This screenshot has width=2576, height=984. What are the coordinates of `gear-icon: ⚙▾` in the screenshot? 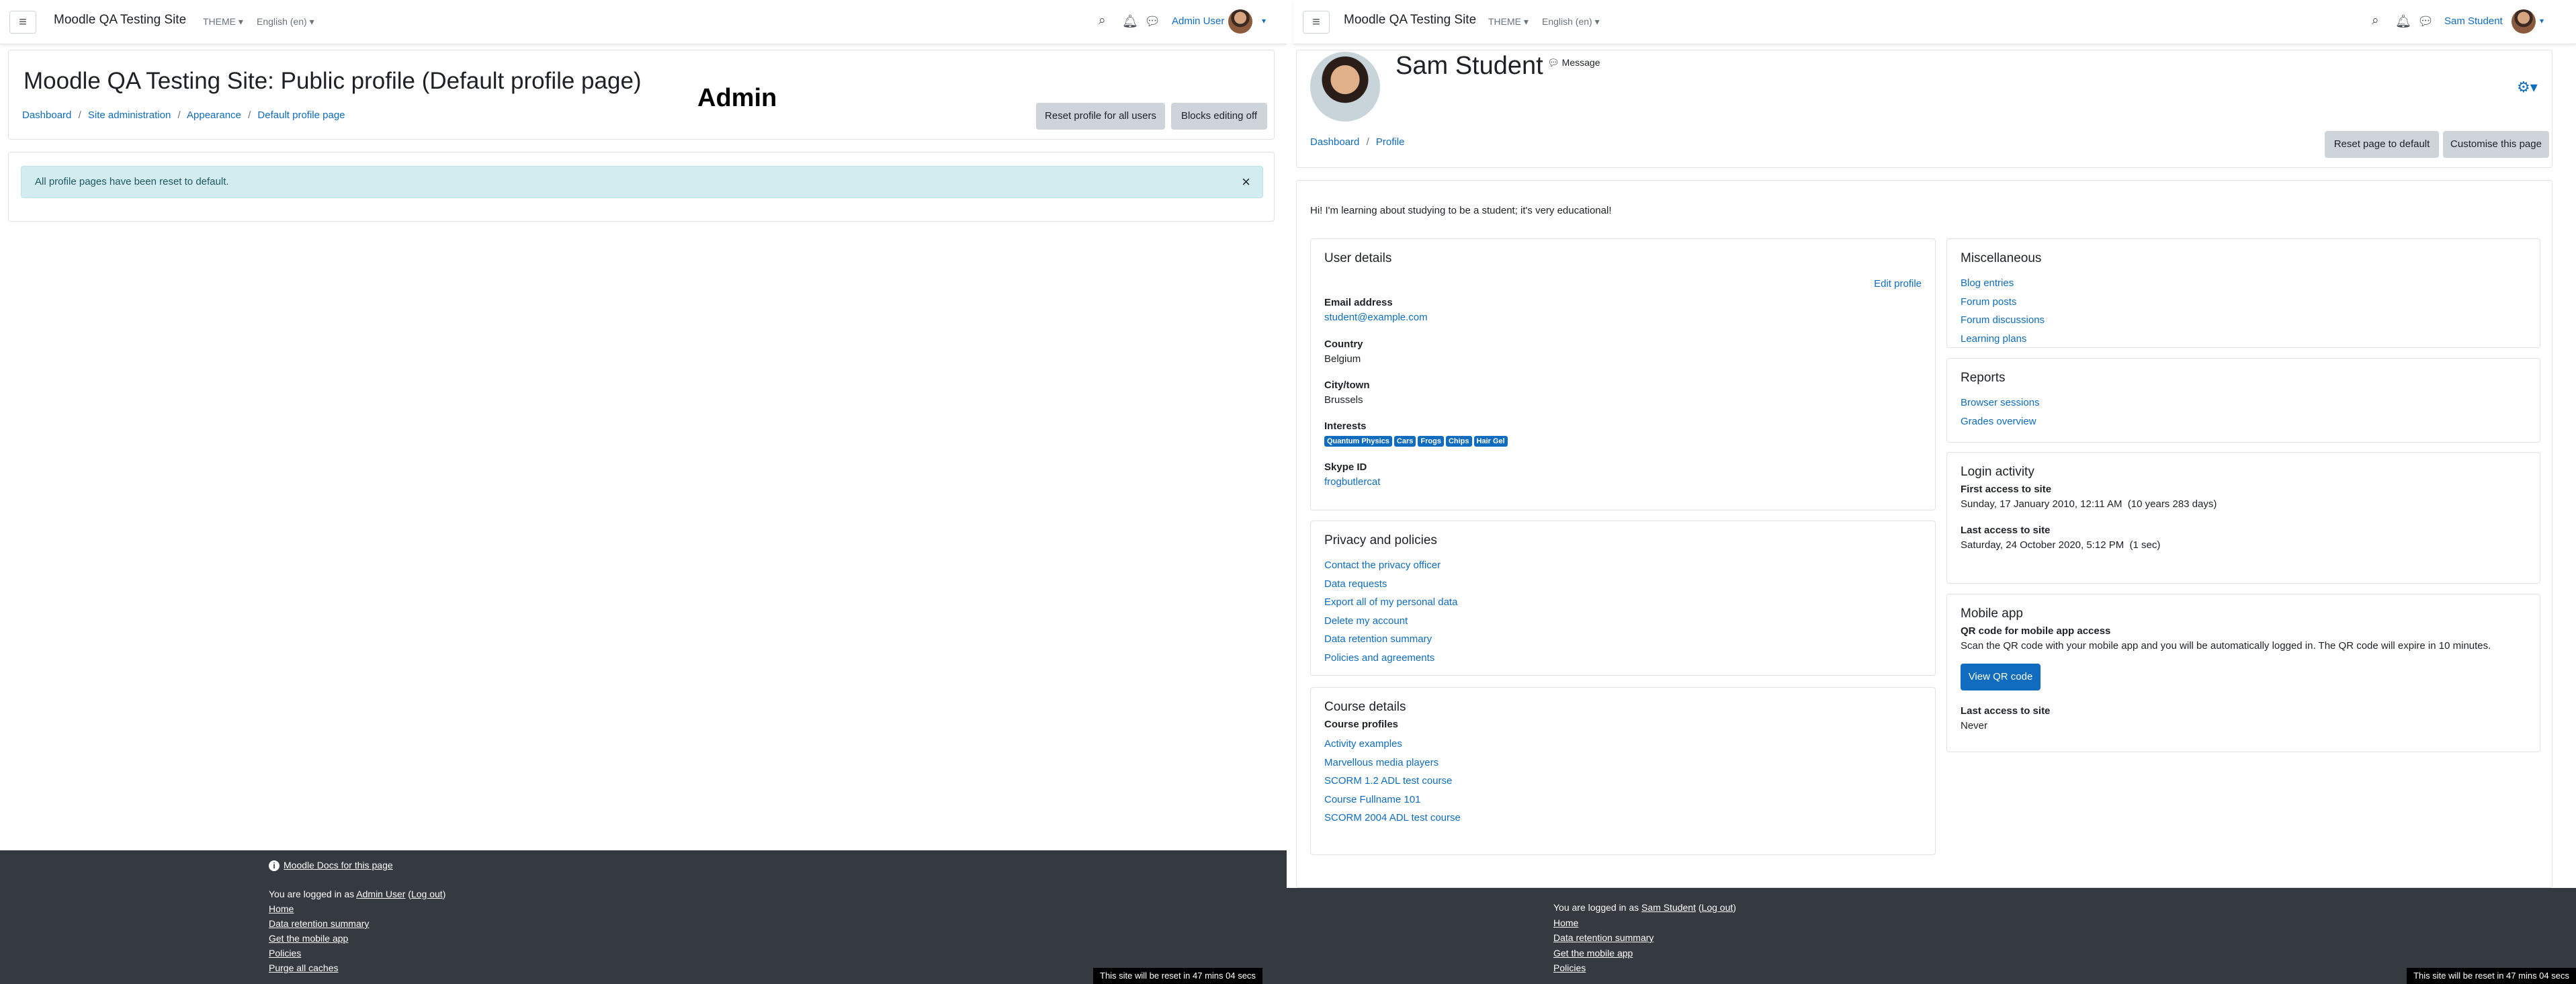 It's located at (2527, 88).